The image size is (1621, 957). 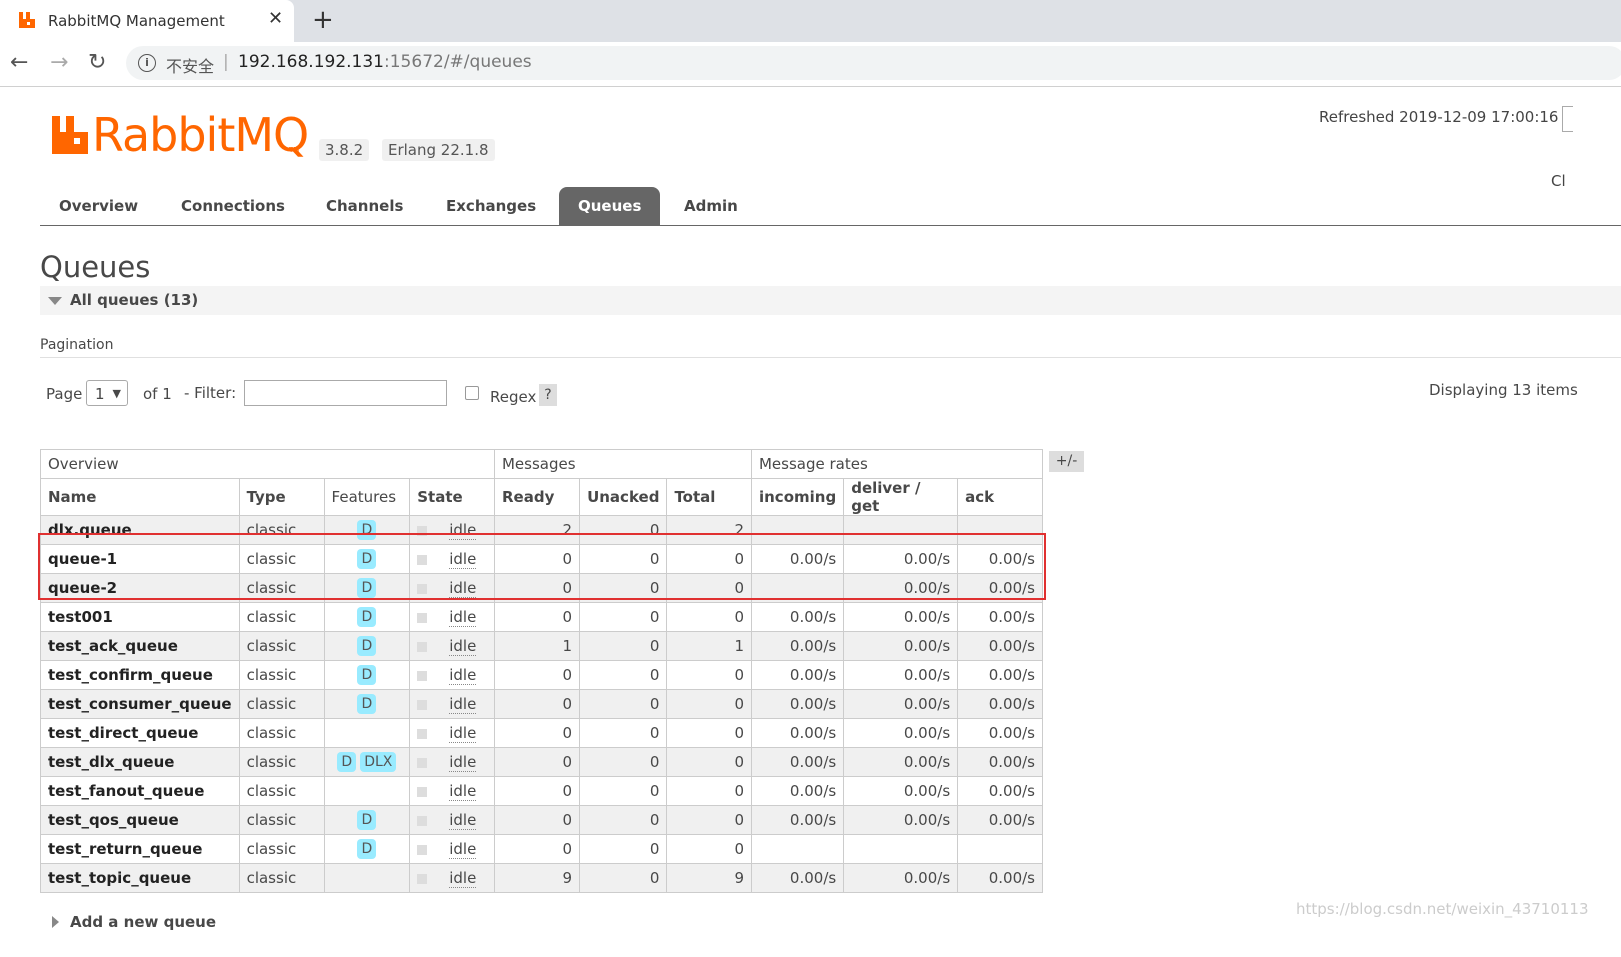 What do you see at coordinates (452, 497) in the screenshot?
I see `col-header-state: State` at bounding box center [452, 497].